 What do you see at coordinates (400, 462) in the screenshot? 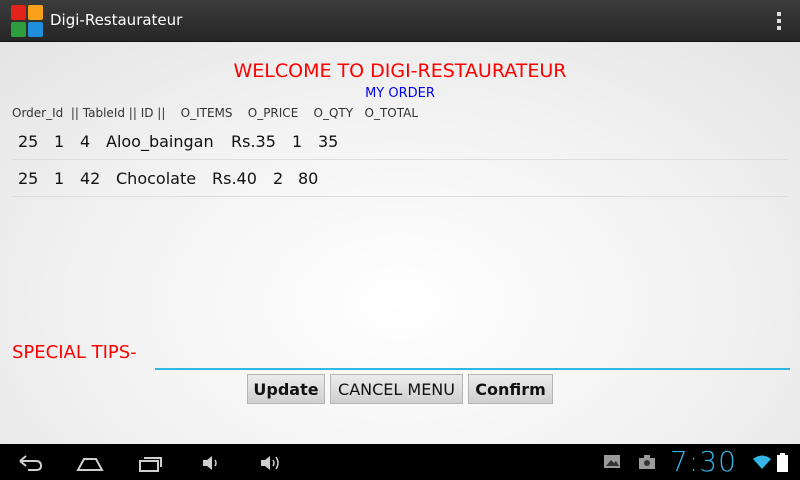
I see `system-bar: 7:30` at bounding box center [400, 462].